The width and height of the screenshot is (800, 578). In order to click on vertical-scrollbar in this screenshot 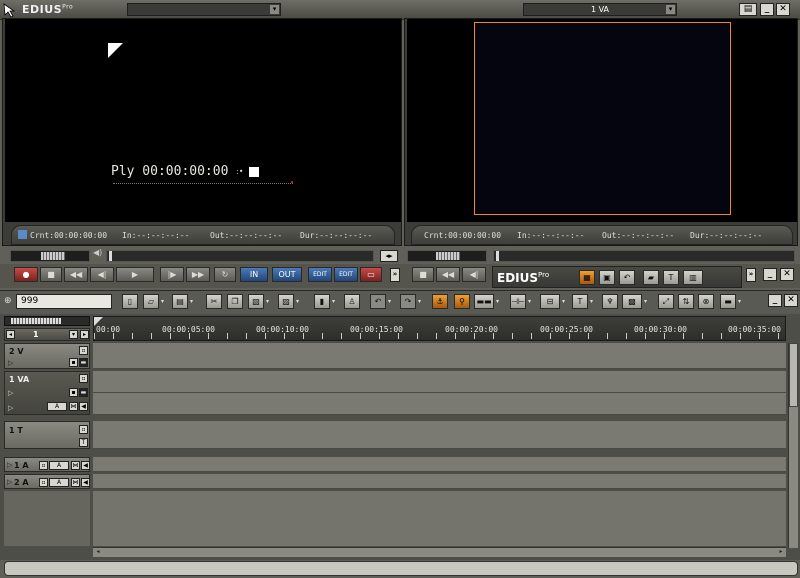, I will do `click(793, 445)`.